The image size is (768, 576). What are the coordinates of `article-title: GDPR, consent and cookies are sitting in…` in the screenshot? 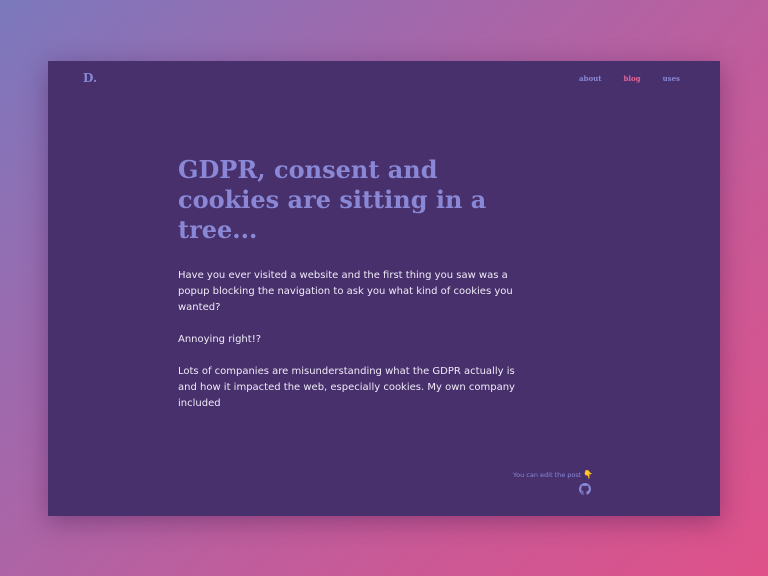 It's located at (332, 199).